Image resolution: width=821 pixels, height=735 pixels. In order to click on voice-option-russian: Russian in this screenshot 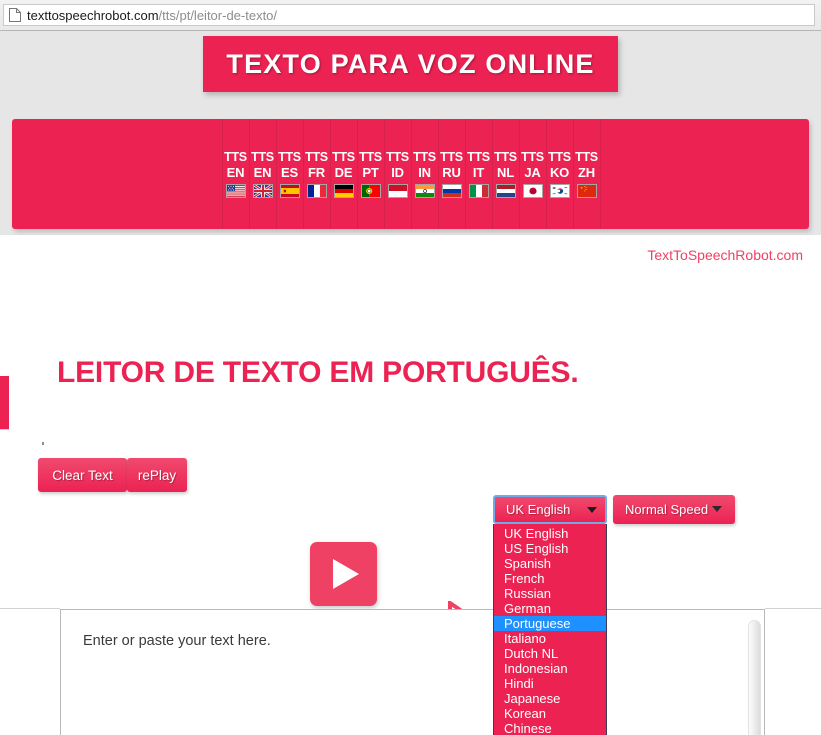, I will do `click(550, 593)`.